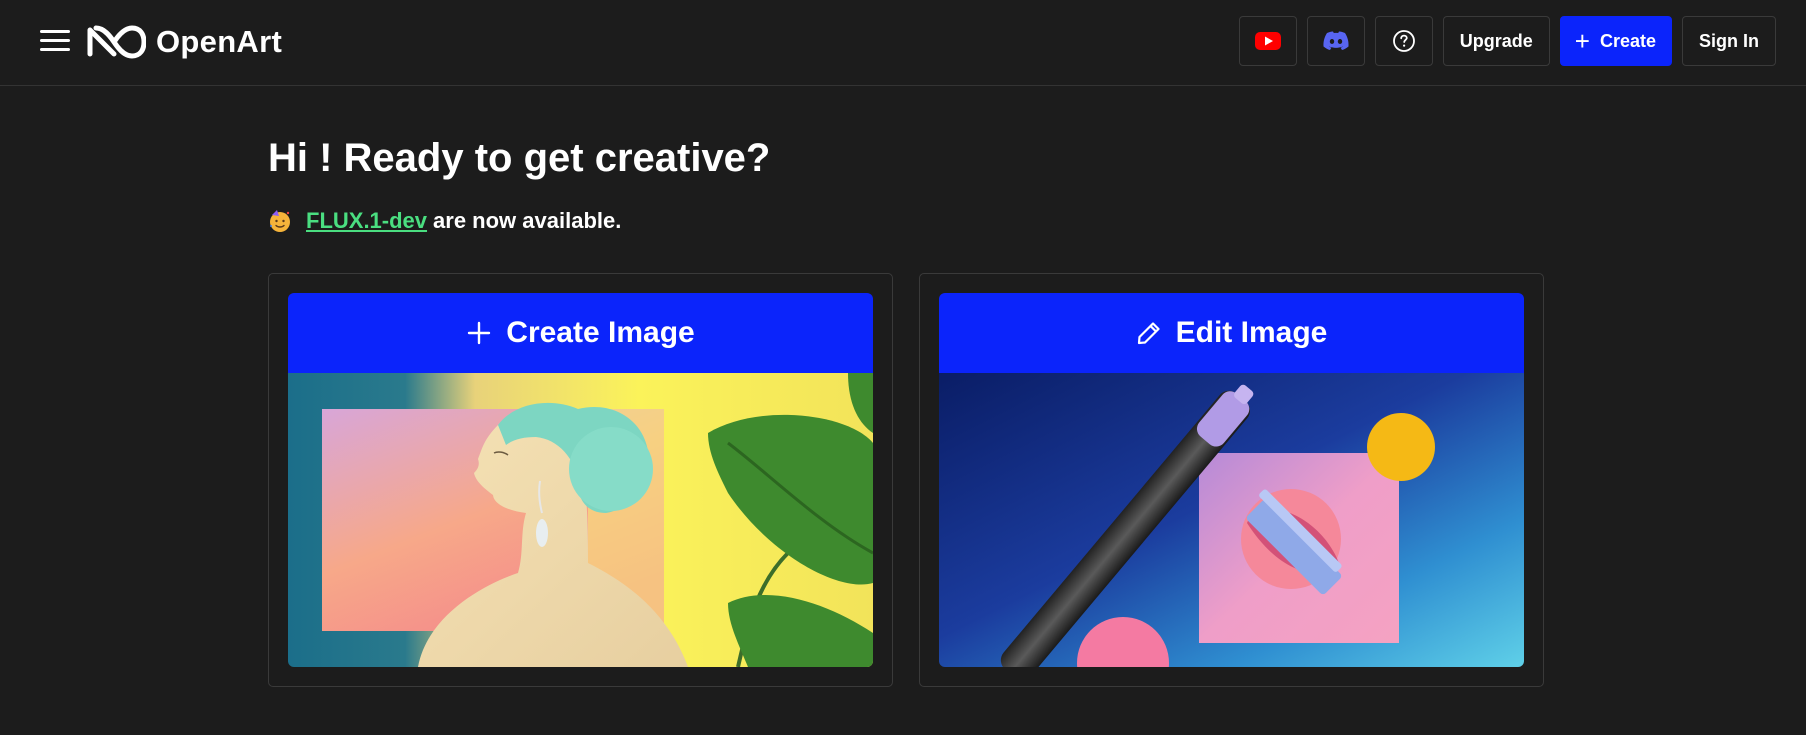  Describe the element at coordinates (116, 42) in the screenshot. I see `infinity-logo-icon` at that location.